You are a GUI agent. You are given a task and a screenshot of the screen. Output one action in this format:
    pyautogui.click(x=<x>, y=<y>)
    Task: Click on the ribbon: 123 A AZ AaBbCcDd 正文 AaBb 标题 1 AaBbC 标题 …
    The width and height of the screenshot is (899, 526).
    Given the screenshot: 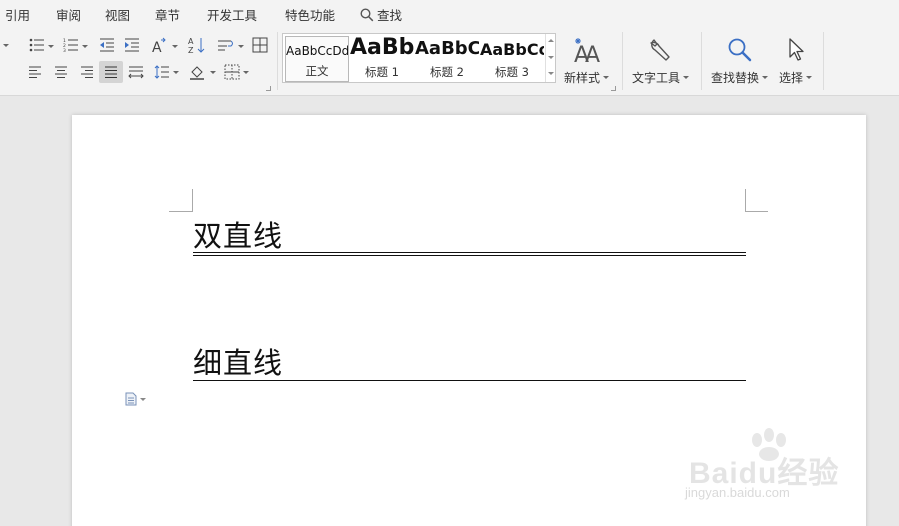 What is the action you would take?
    pyautogui.click(x=449, y=61)
    